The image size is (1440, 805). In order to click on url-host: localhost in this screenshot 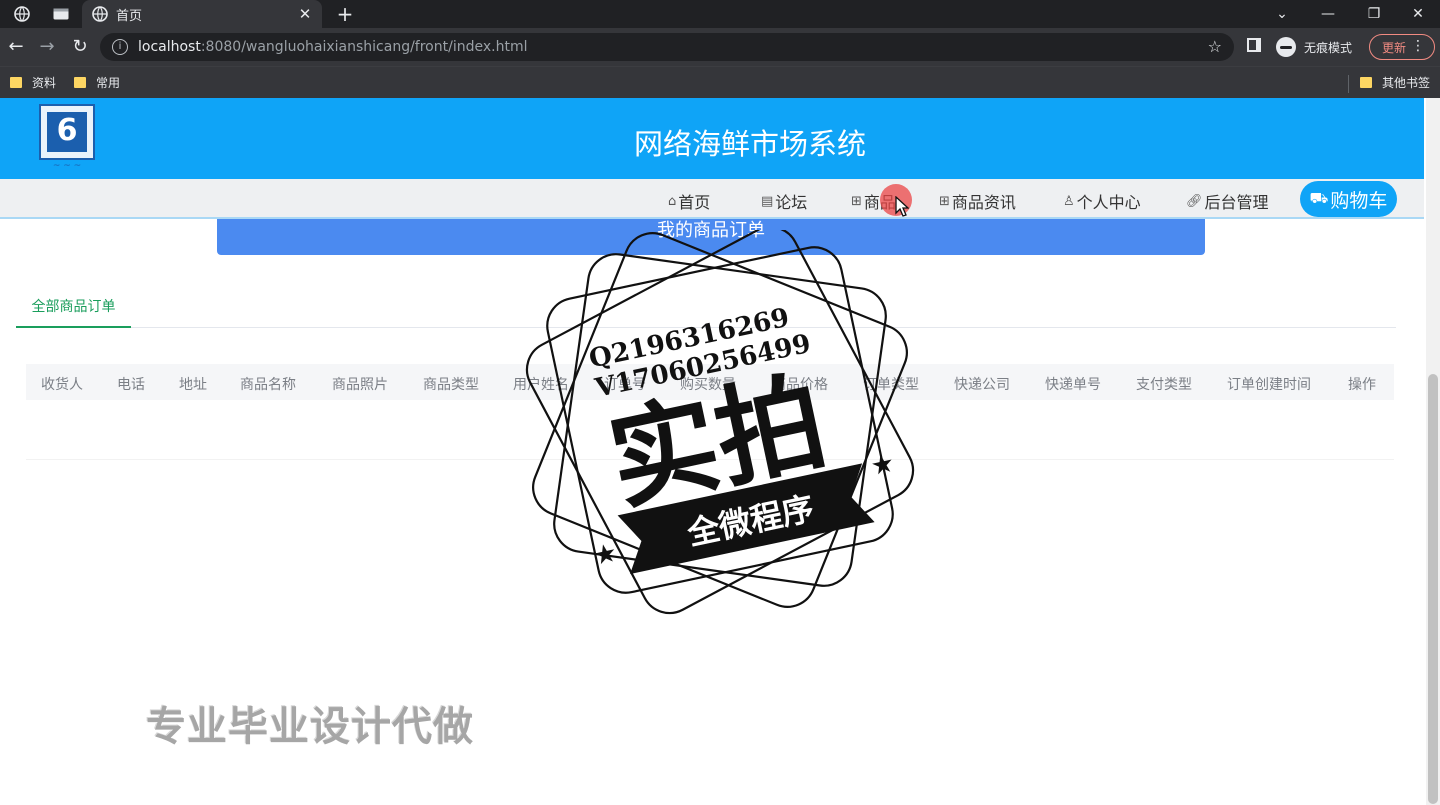, I will do `click(169, 47)`.